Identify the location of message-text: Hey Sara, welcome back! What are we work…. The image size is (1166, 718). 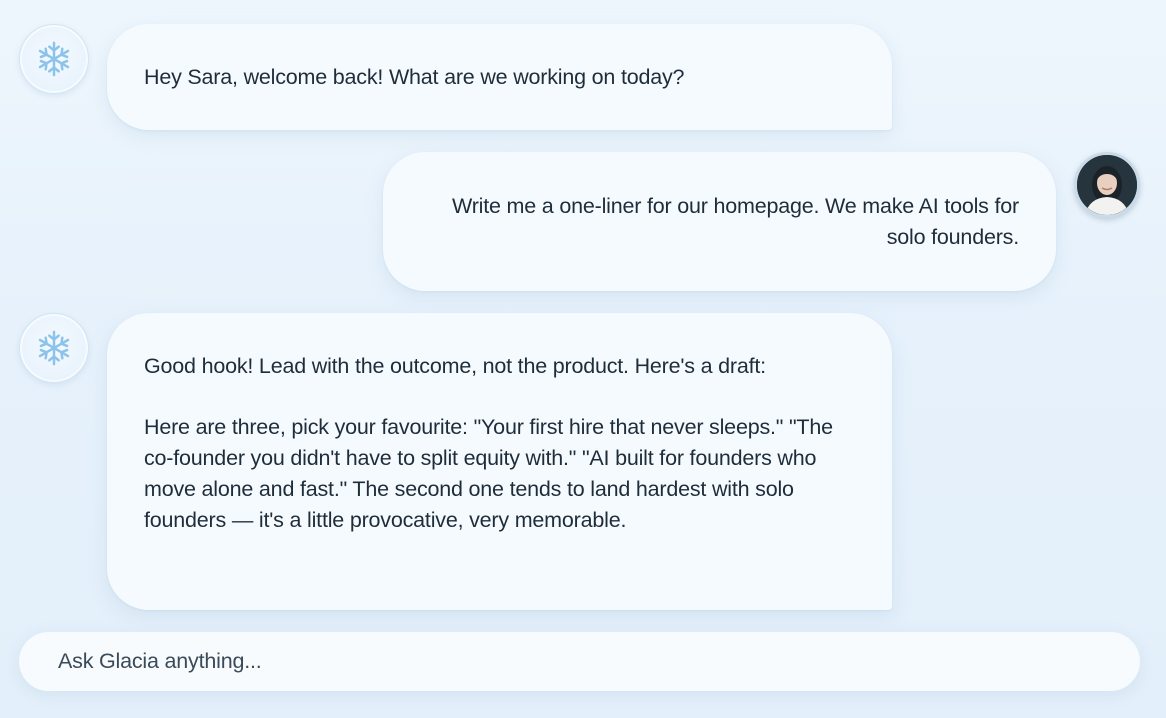
(414, 77).